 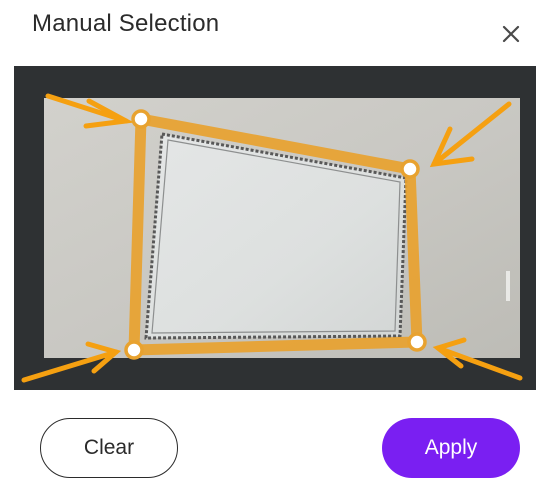 What do you see at coordinates (451, 448) in the screenshot?
I see `apply-button: Apply` at bounding box center [451, 448].